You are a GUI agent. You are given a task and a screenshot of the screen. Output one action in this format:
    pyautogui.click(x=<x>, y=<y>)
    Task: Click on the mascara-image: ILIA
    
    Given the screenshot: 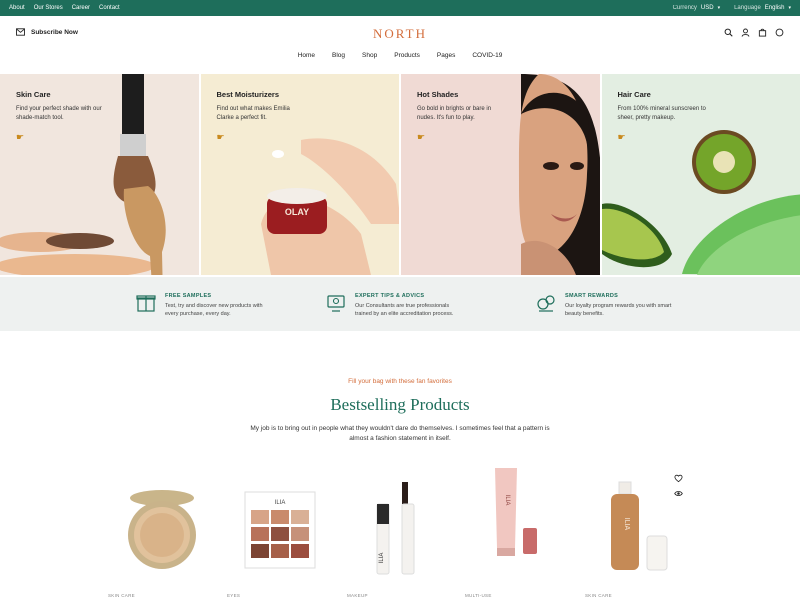 What is the action you would take?
    pyautogui.click(x=395, y=528)
    